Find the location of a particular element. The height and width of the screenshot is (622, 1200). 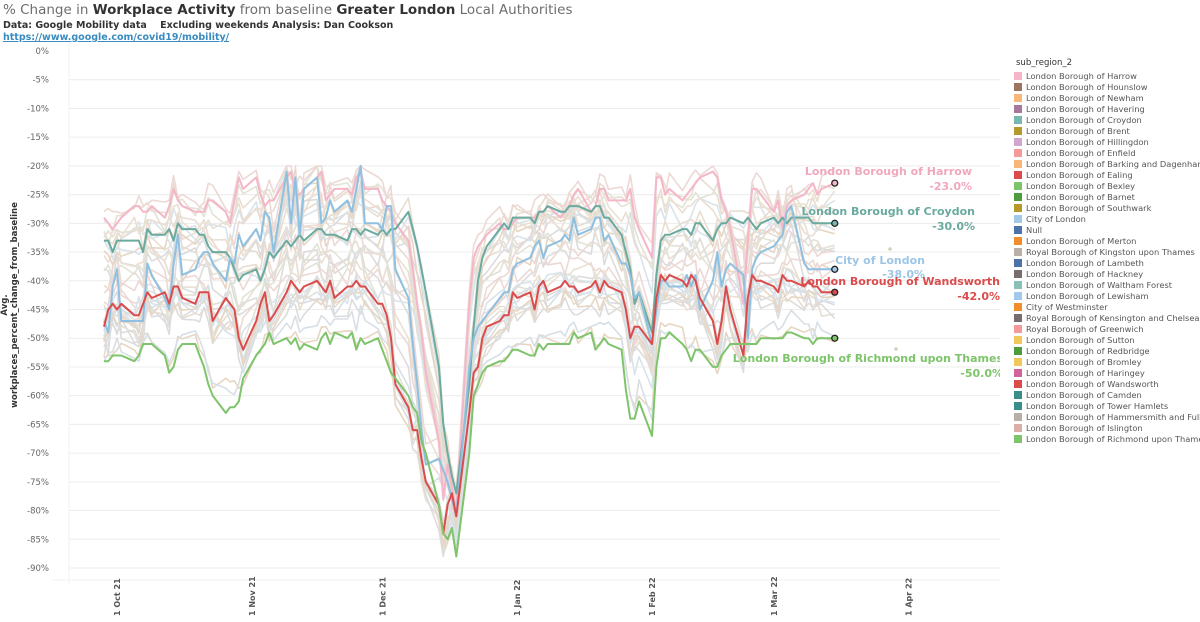

legend-item: London Borough of Haringey is located at coordinates (1107, 372).